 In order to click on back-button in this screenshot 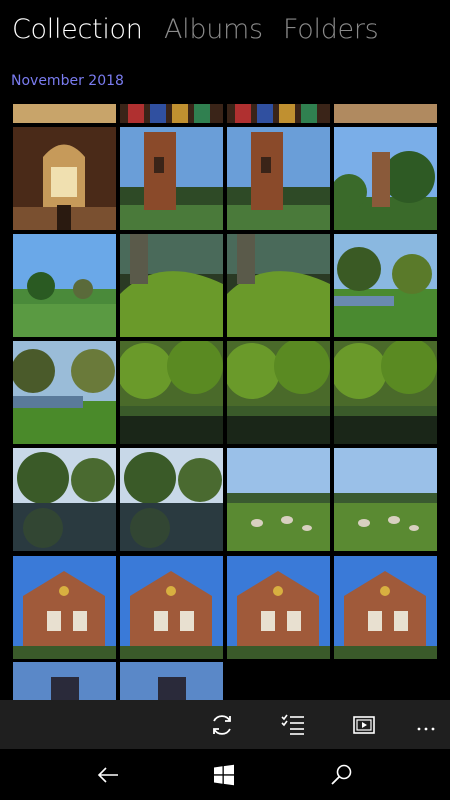, I will do `click(108, 775)`.